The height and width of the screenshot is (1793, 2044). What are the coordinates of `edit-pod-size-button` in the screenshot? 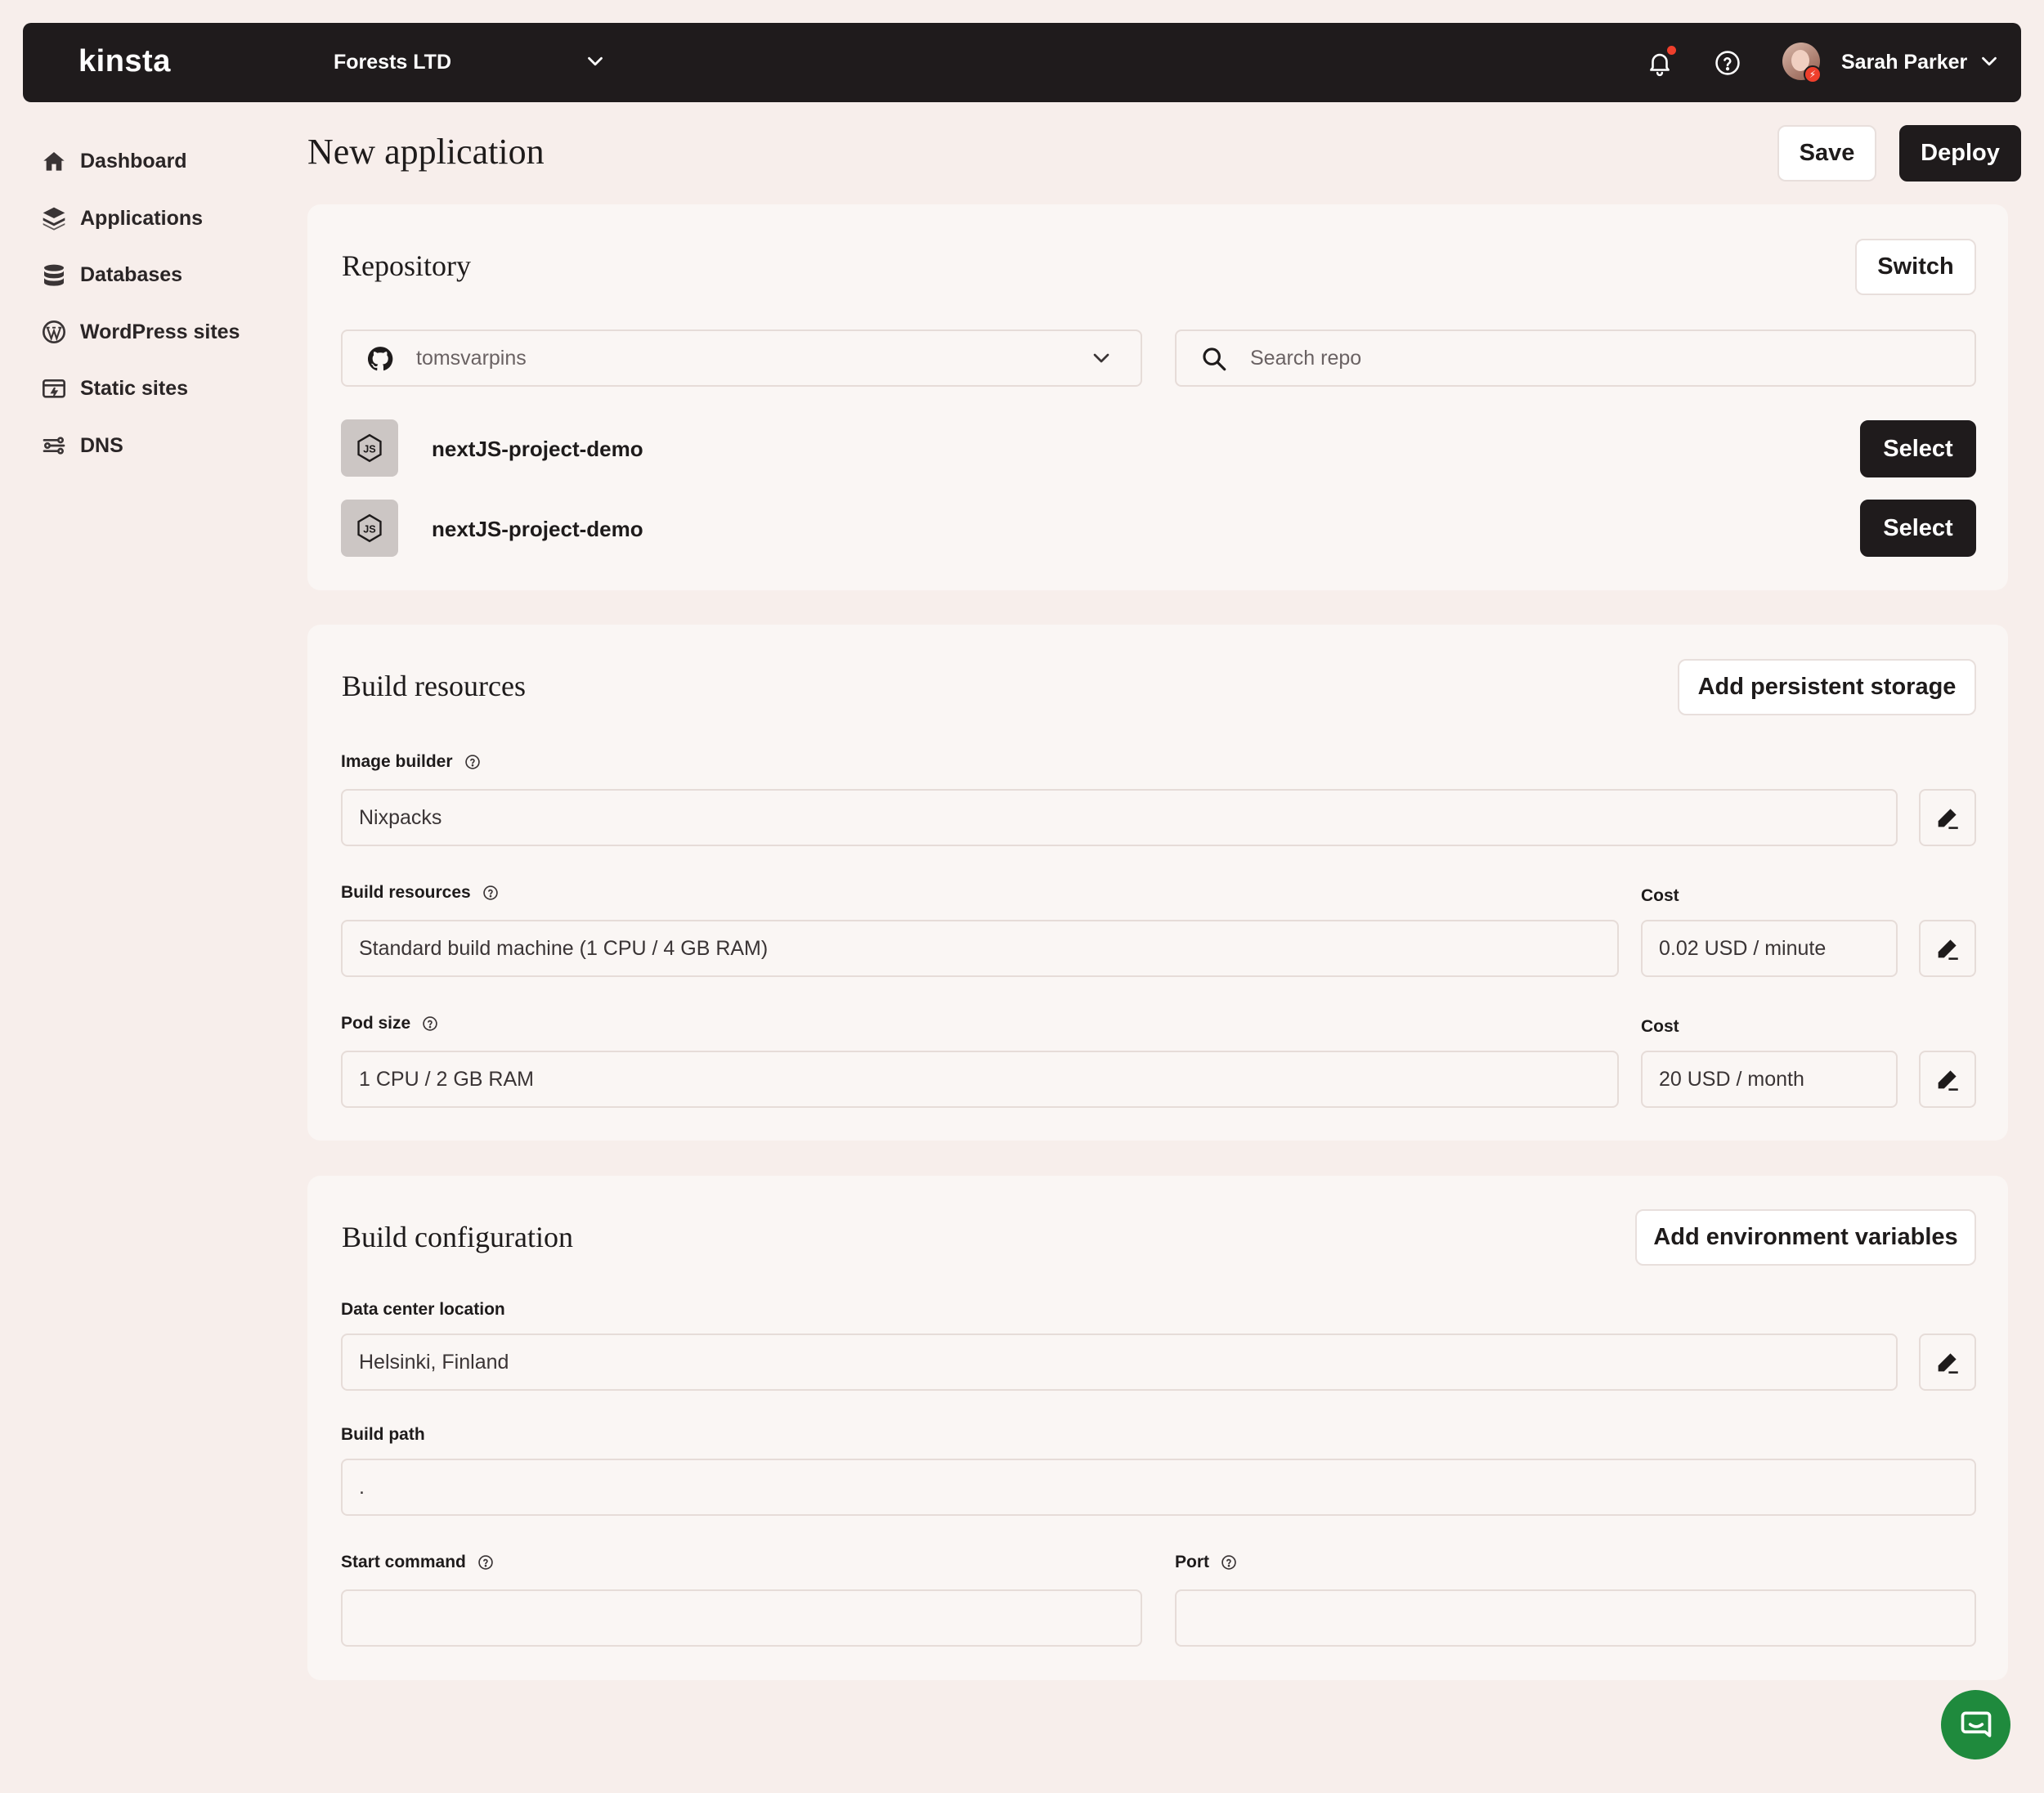 It's located at (1948, 1079).